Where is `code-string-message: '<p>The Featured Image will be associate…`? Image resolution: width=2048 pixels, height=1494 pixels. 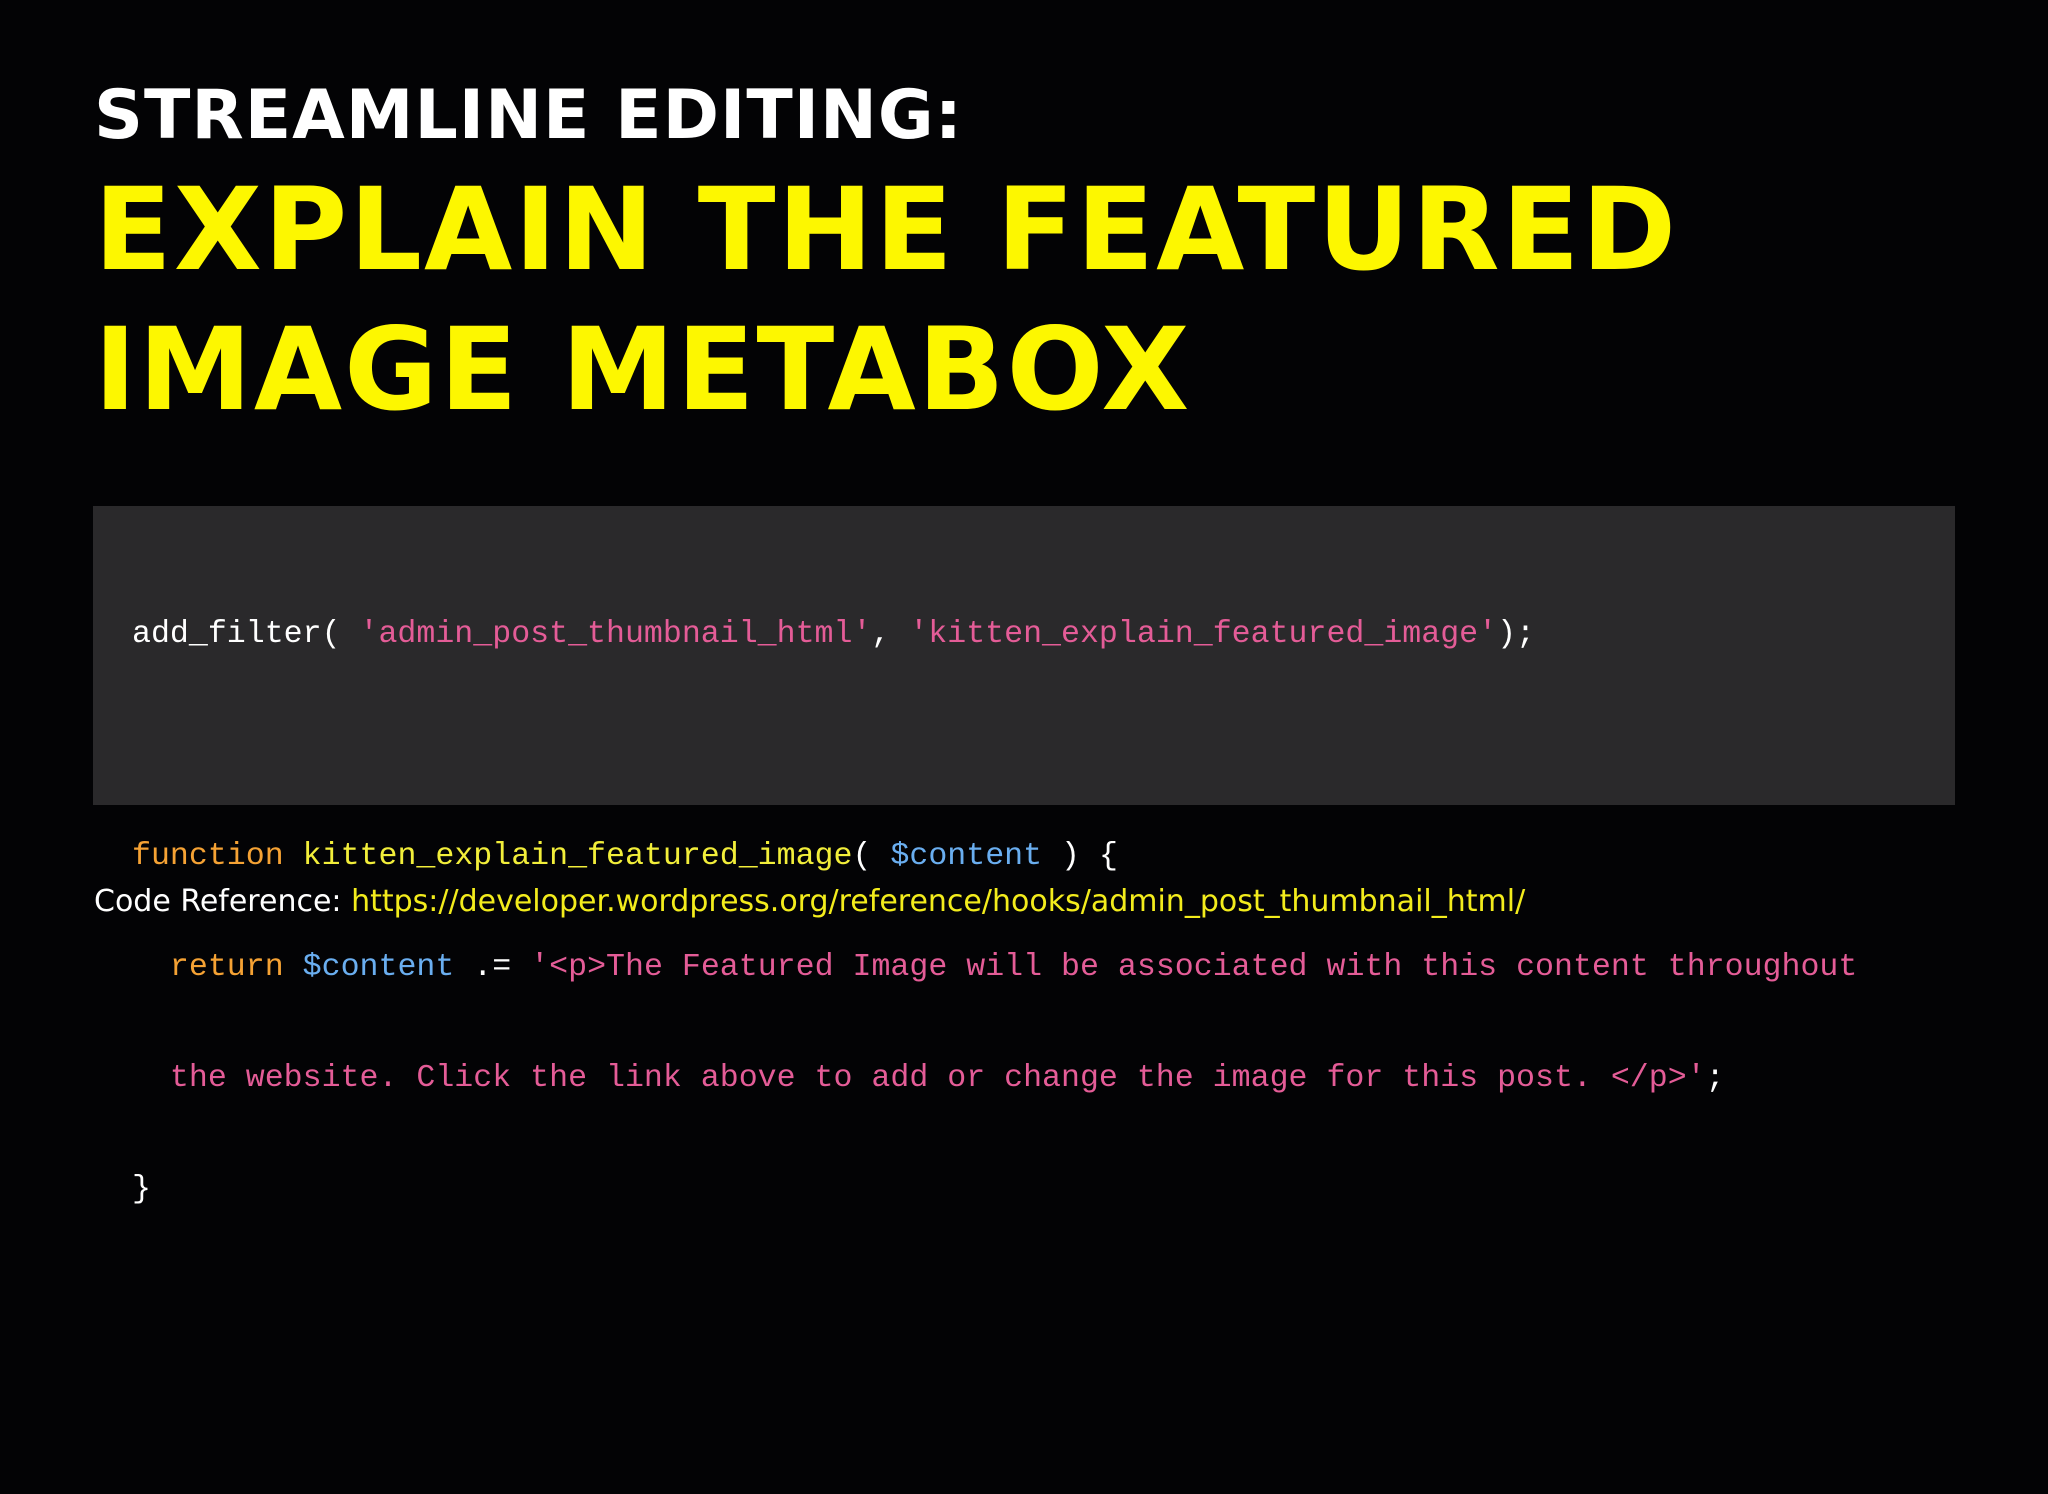
code-string-message: '<p>The Featured Image will be associate… is located at coordinates (1194, 967).